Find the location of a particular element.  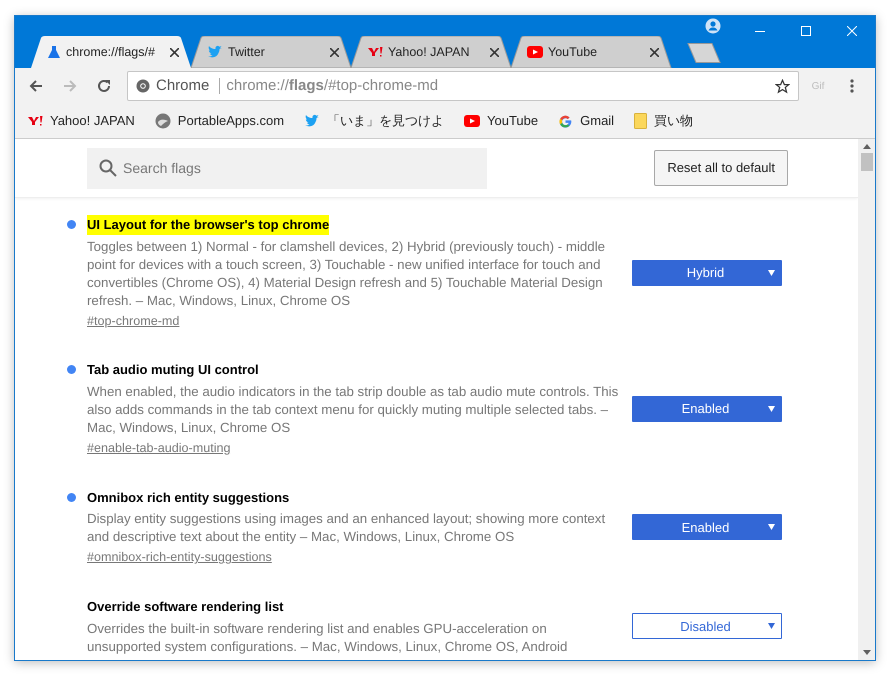

browser-tab: chrome://flags/# is located at coordinates (111, 52).